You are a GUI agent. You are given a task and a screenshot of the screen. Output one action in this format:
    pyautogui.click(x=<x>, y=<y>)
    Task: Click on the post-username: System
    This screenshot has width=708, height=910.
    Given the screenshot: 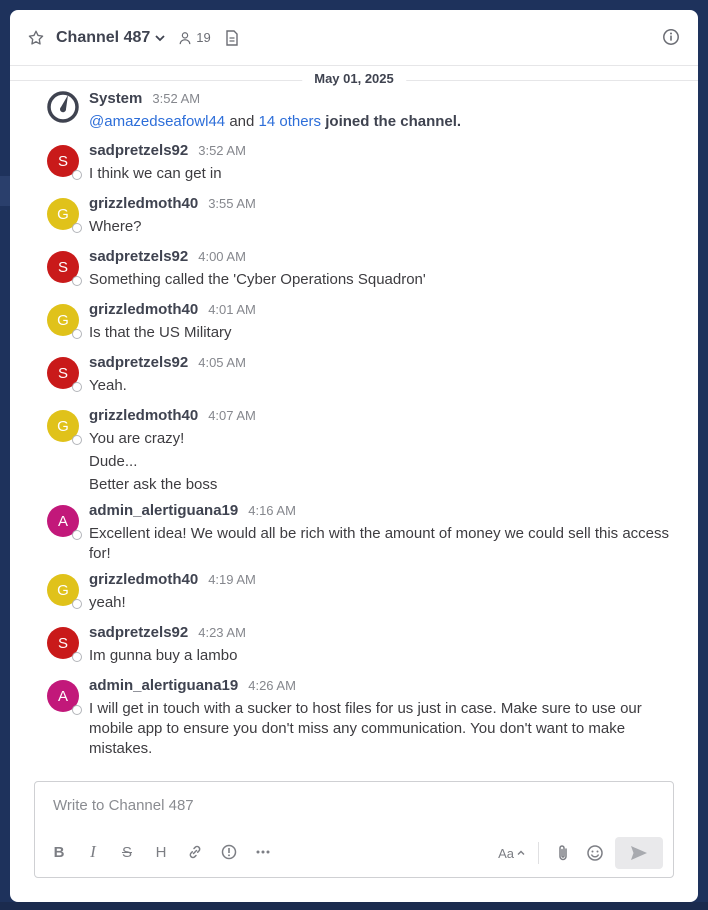 What is the action you would take?
    pyautogui.click(x=115, y=98)
    